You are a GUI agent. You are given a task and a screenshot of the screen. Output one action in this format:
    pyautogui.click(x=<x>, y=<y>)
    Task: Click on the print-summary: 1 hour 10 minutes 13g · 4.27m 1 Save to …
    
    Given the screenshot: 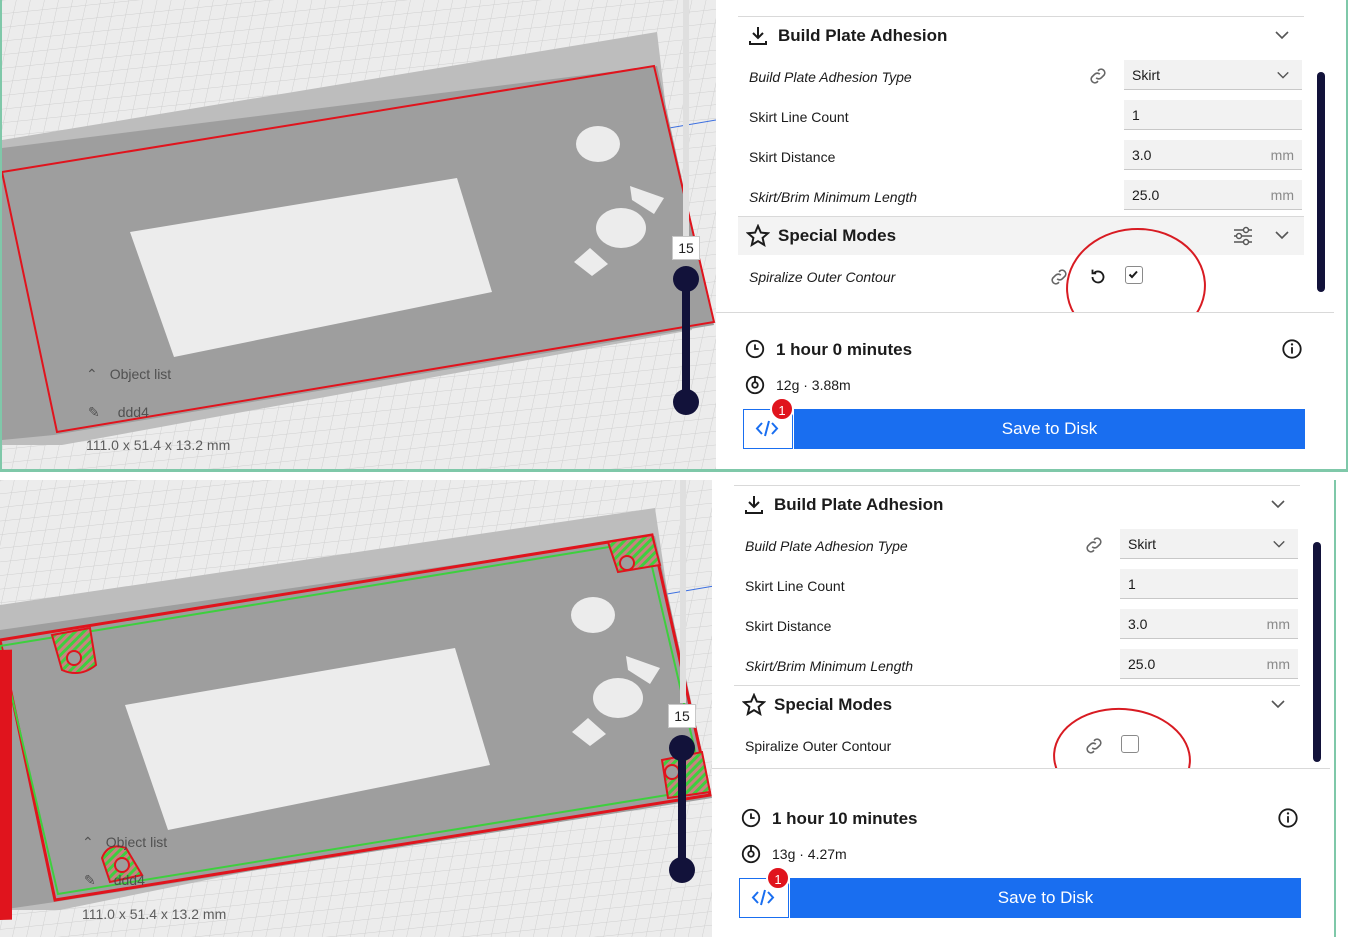 What is the action you would take?
    pyautogui.click(x=1021, y=852)
    